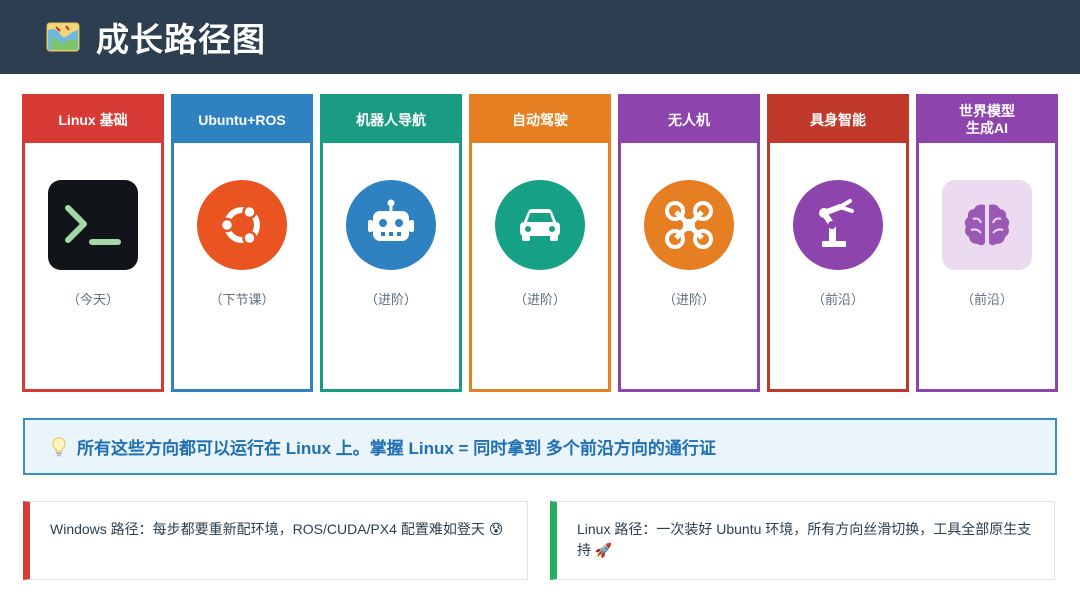  Describe the element at coordinates (838, 225) in the screenshot. I see `robot-arm-icon` at that location.